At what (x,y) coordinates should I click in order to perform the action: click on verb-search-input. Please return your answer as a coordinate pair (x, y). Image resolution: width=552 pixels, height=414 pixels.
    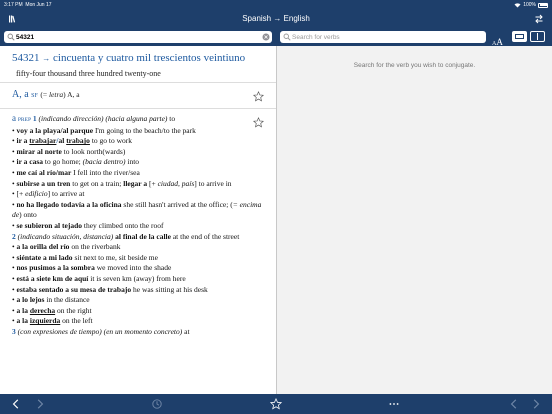
    Looking at the image, I should click on (387, 37).